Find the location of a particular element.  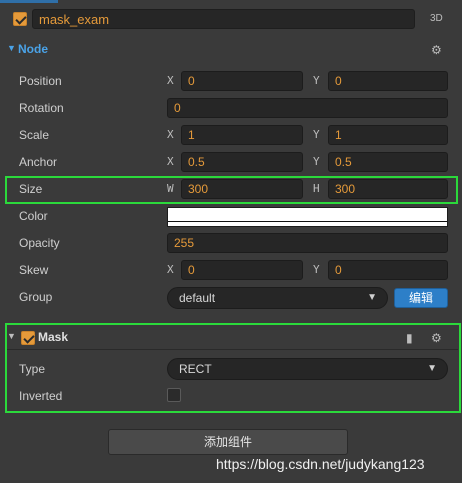

mask-type-label: Type is located at coordinates (32, 369).